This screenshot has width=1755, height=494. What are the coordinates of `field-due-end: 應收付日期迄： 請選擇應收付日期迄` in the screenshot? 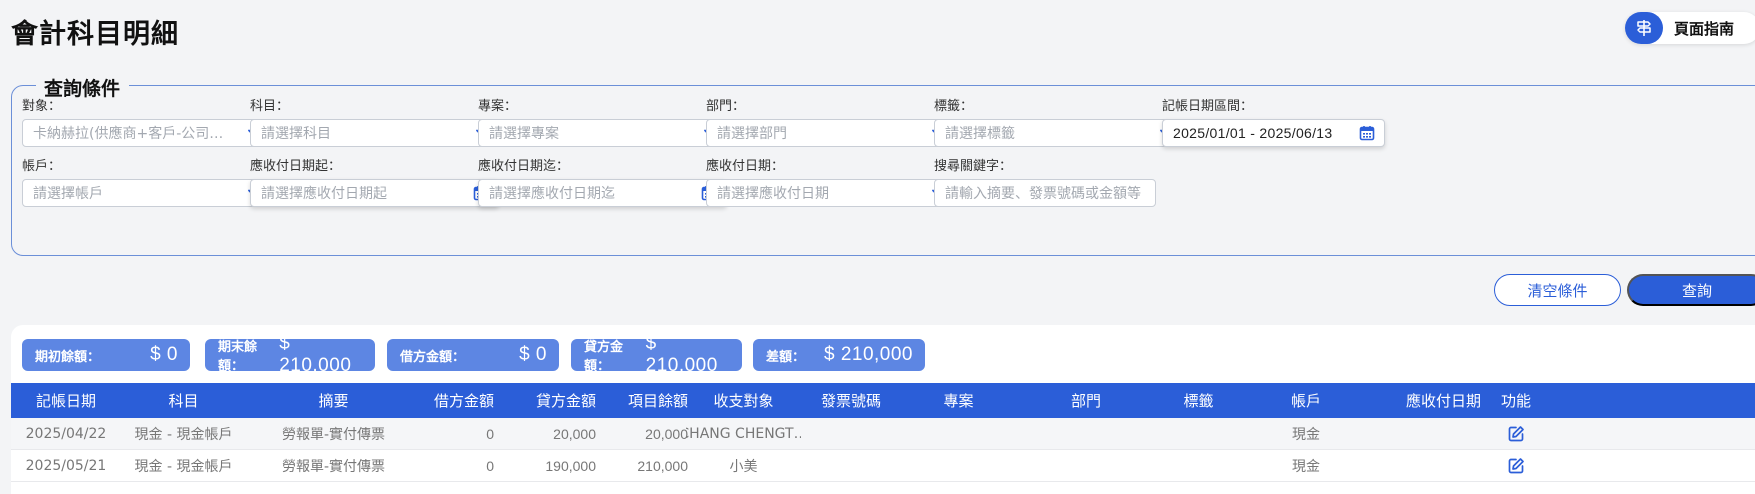 It's located at (602, 181).